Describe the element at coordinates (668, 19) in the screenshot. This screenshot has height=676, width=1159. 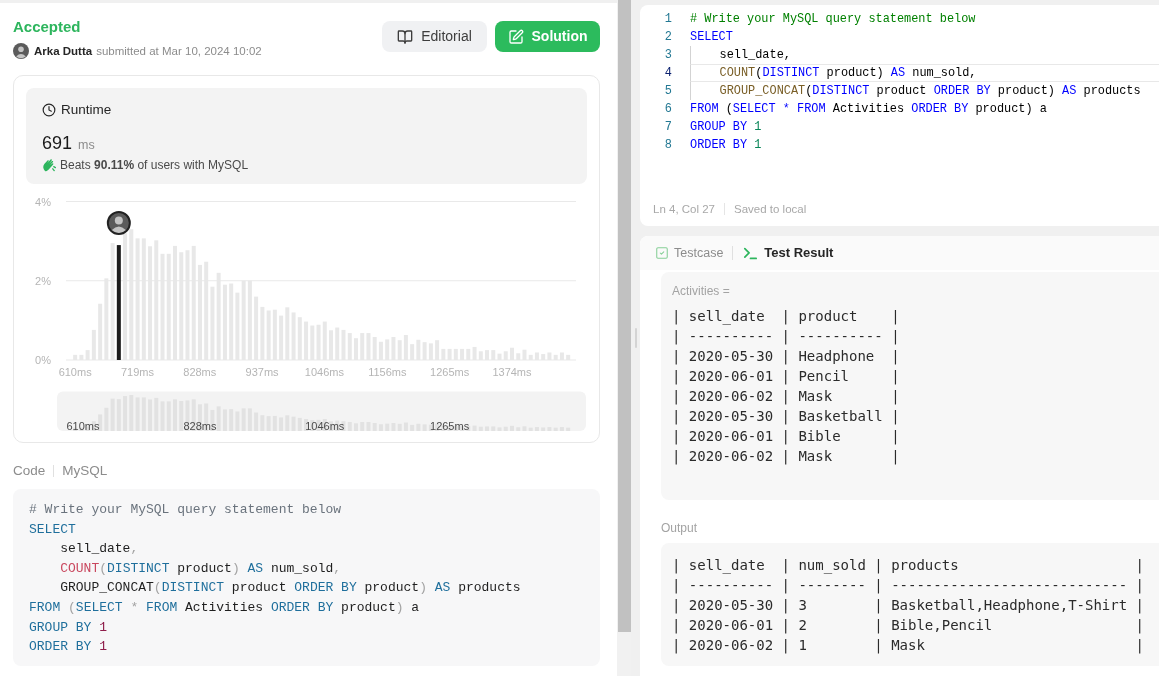
I see `line-number: 1` at that location.